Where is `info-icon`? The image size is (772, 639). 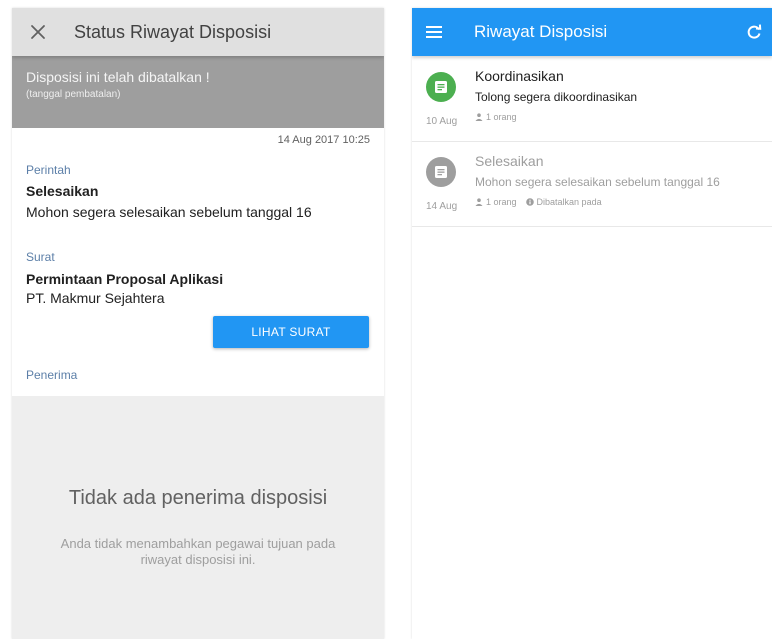
info-icon is located at coordinates (529, 202).